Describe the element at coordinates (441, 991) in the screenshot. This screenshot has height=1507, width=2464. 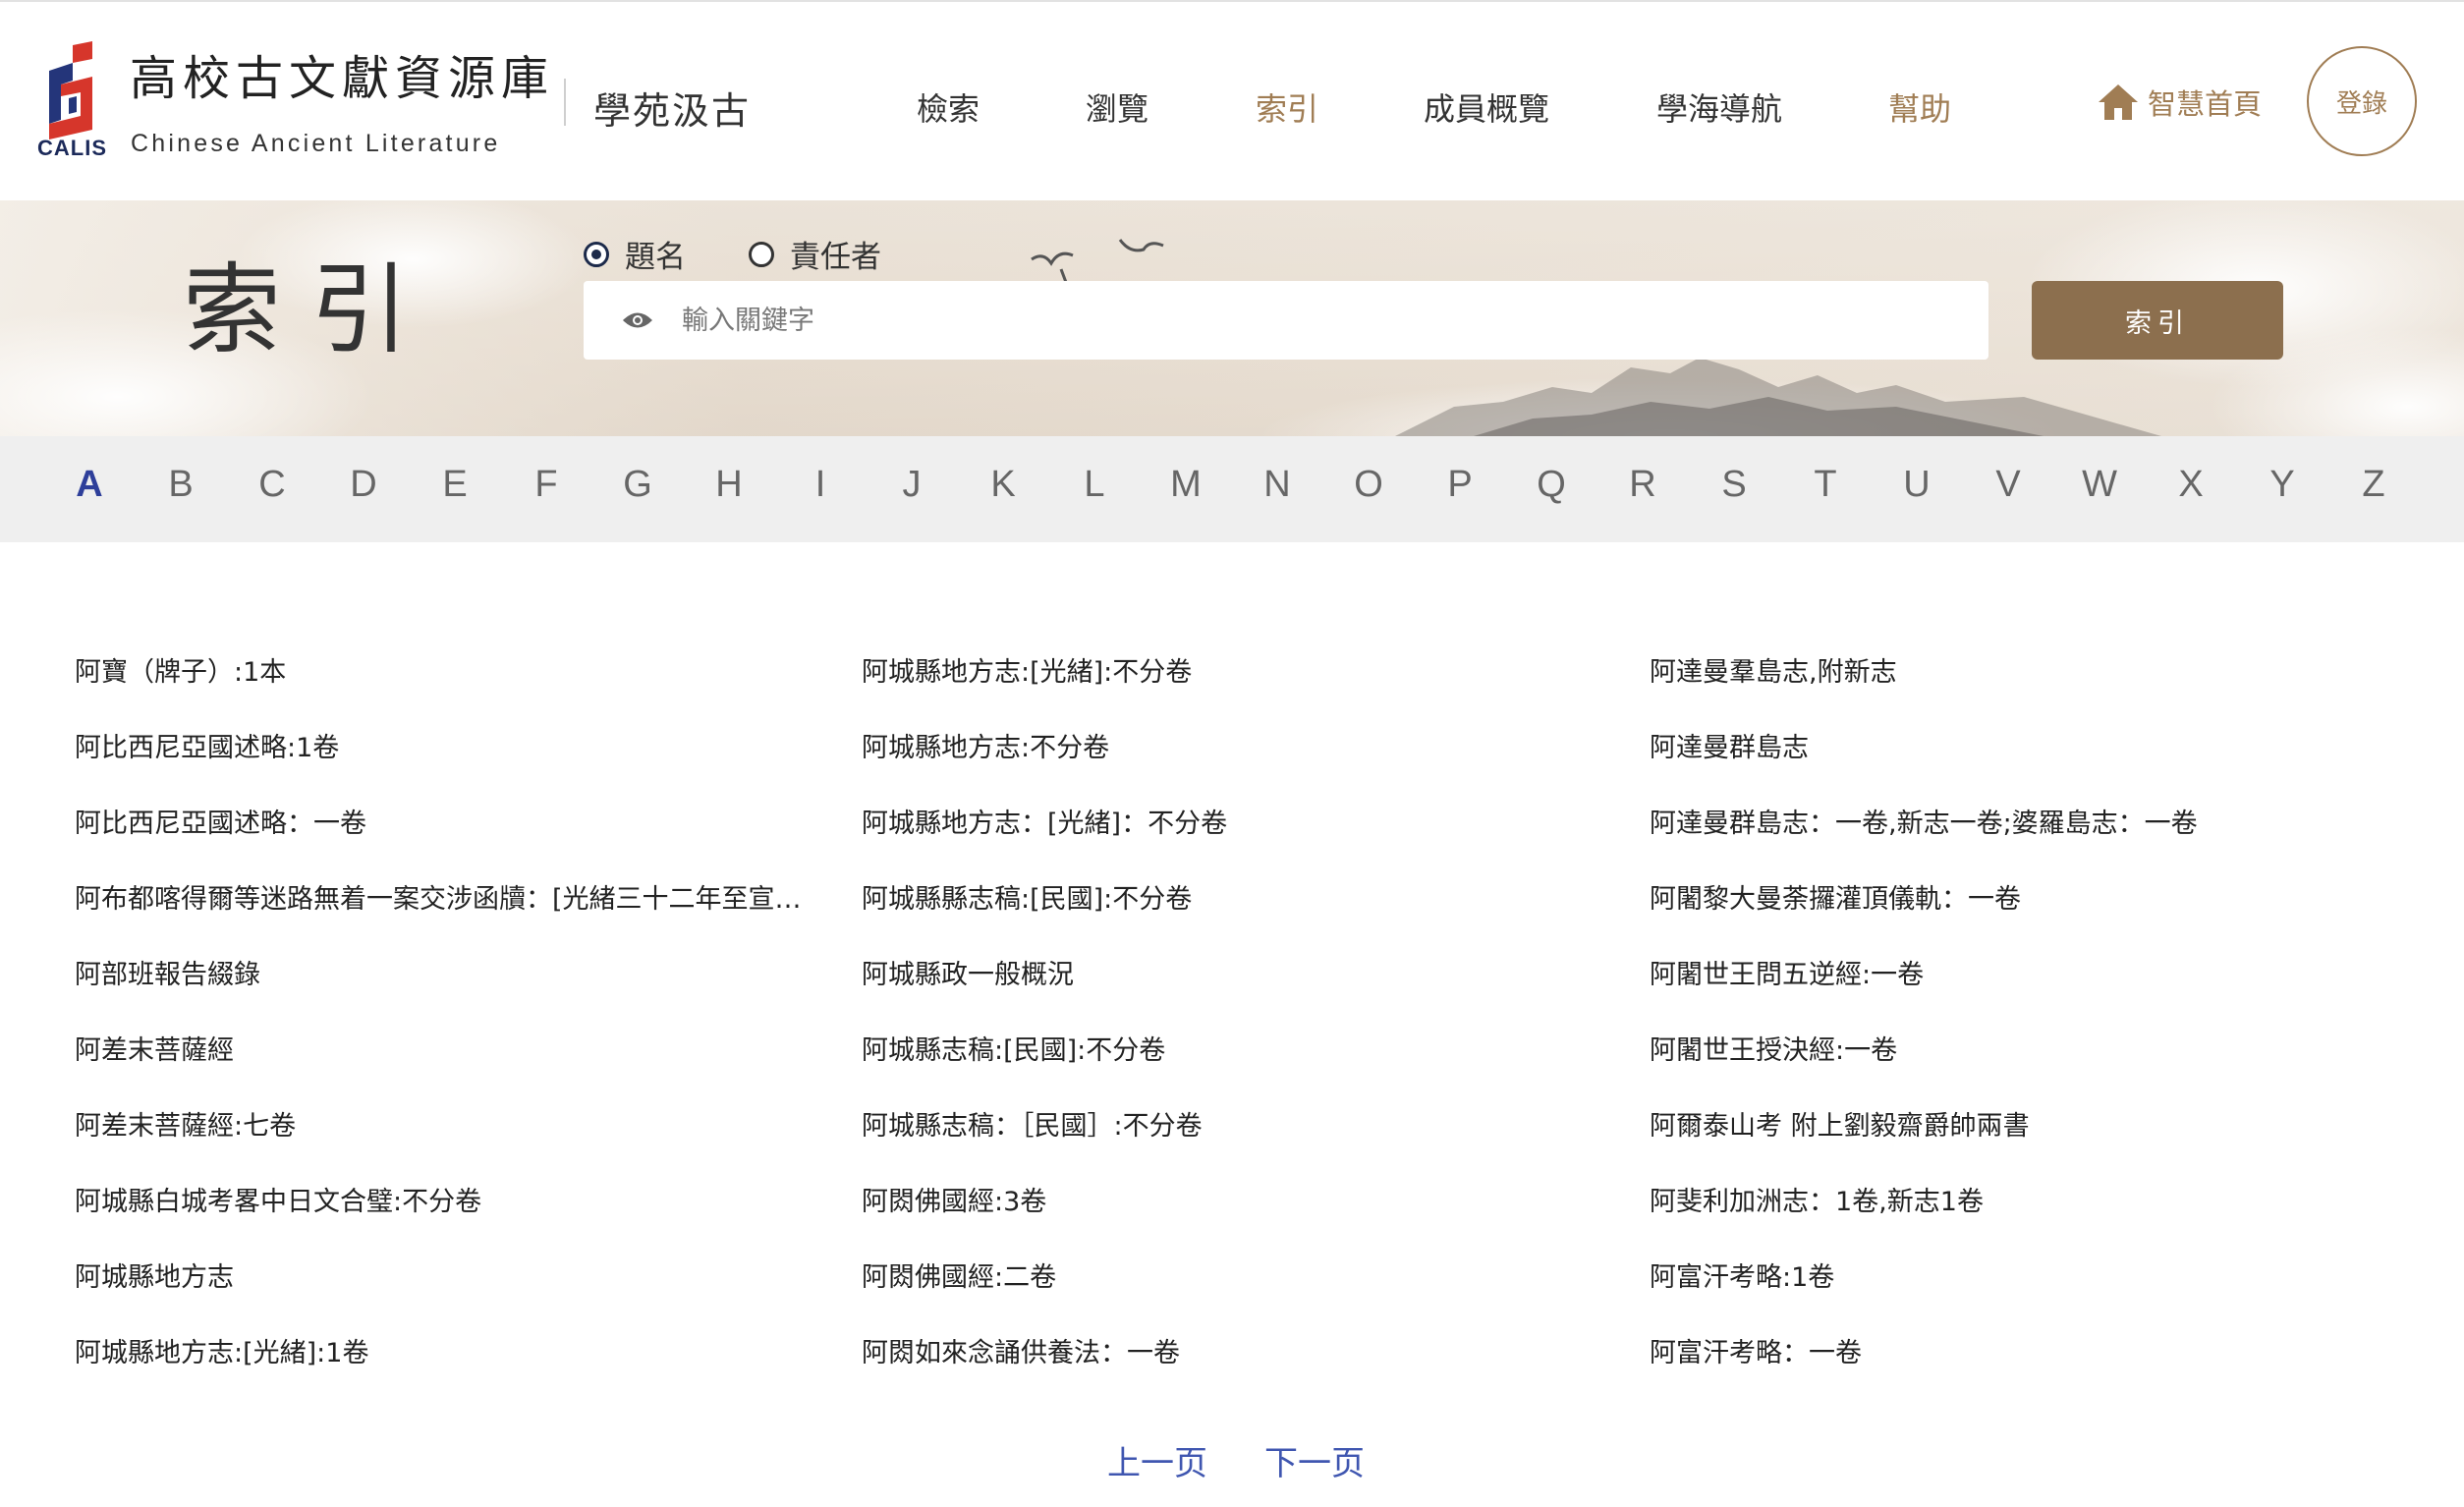
I see `list-item: 阿部班報告綴錄` at that location.